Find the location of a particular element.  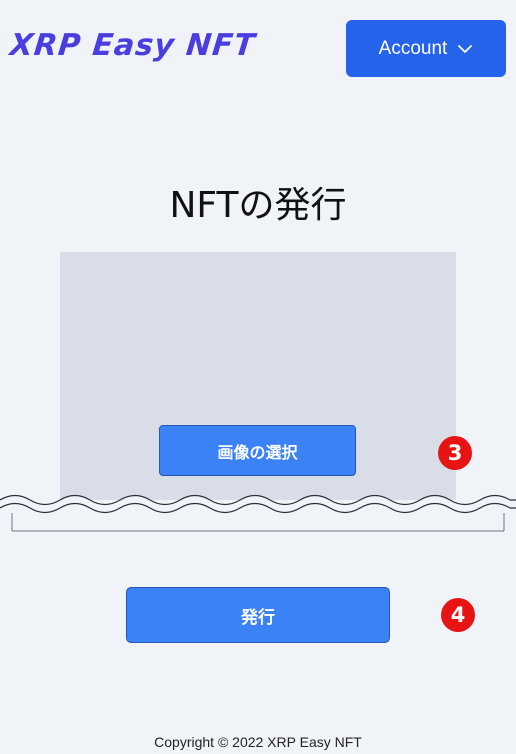

account-button: Account is located at coordinates (426, 48).